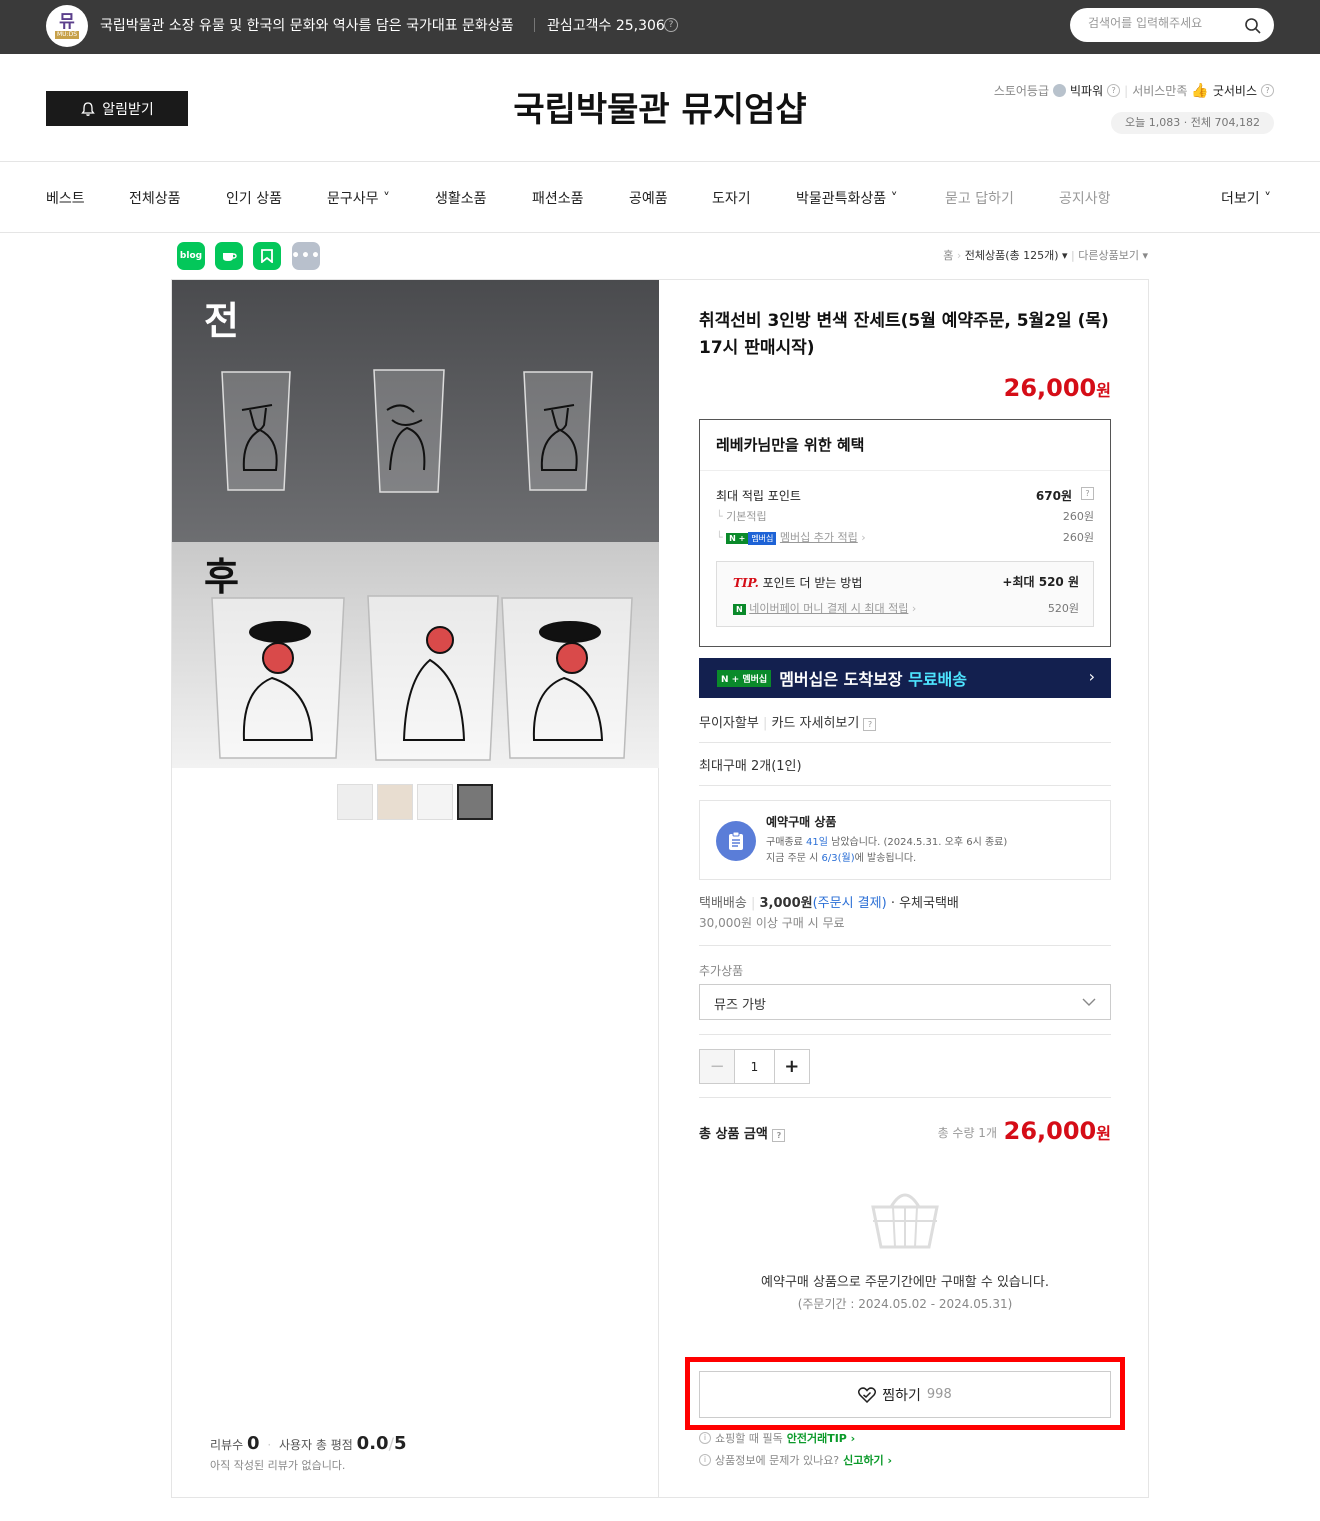  I want to click on product-main-image: 전 후, so click(415, 524).